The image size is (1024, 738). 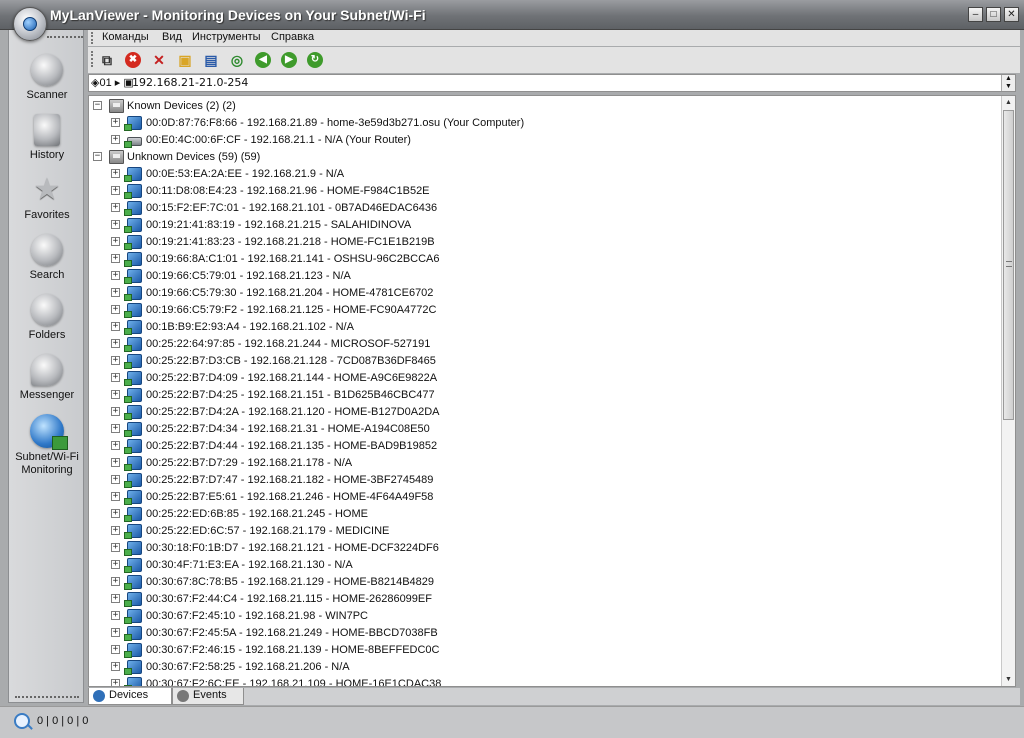 What do you see at coordinates (1008, 79) in the screenshot?
I see `spin-up-icon: ▲` at bounding box center [1008, 79].